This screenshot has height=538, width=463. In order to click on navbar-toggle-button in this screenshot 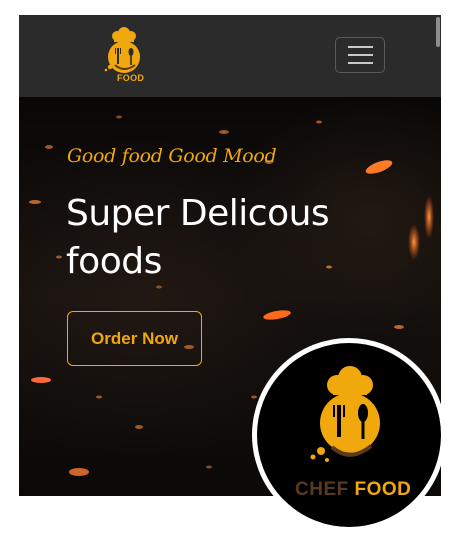, I will do `click(360, 55)`.